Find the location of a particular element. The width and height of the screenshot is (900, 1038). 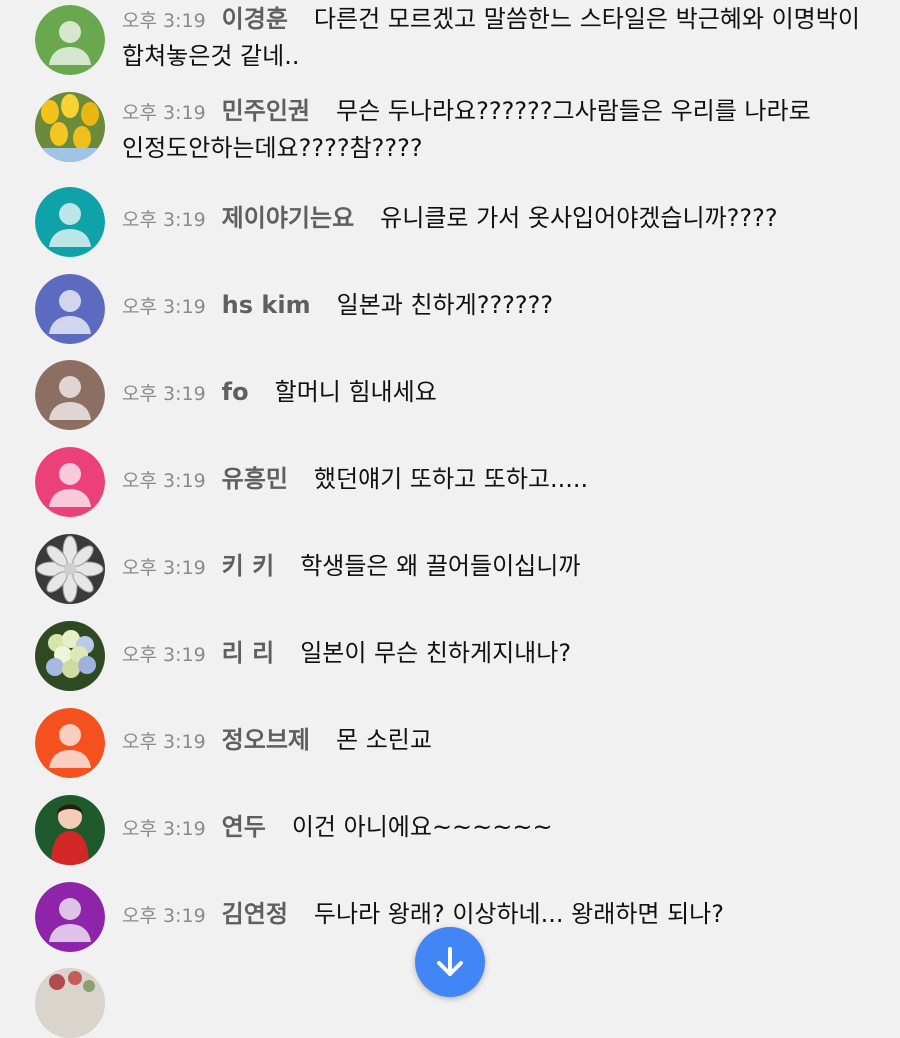

message-text-block: 오후 3:19 hs kim 일본과 친하게?????? is located at coordinates (491, 306).